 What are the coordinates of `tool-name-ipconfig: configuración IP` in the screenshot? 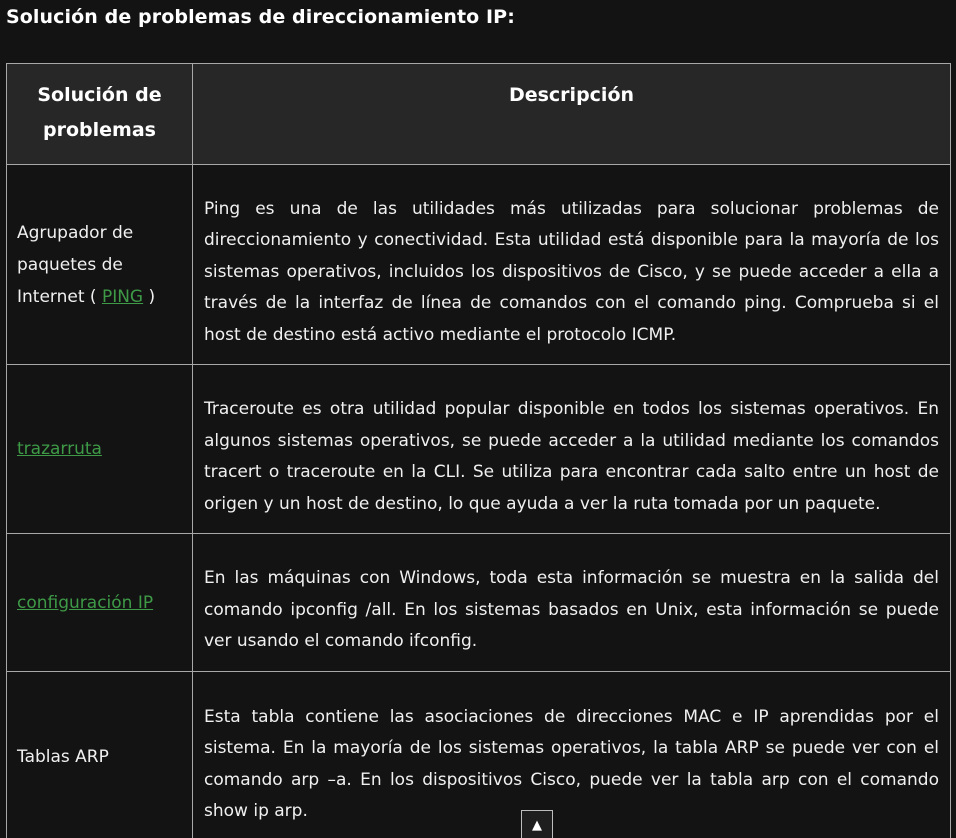 It's located at (99, 602).